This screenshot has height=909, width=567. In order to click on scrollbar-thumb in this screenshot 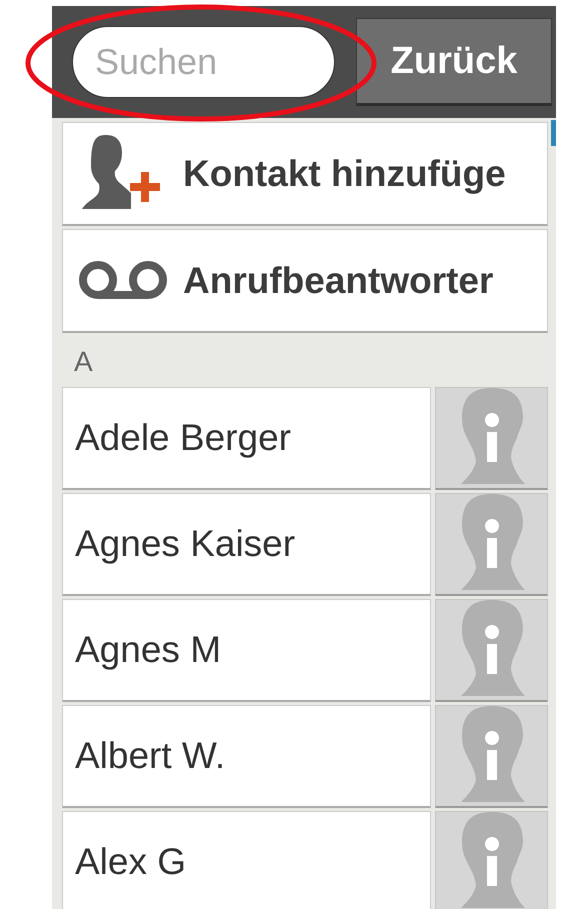, I will do `click(553, 133)`.